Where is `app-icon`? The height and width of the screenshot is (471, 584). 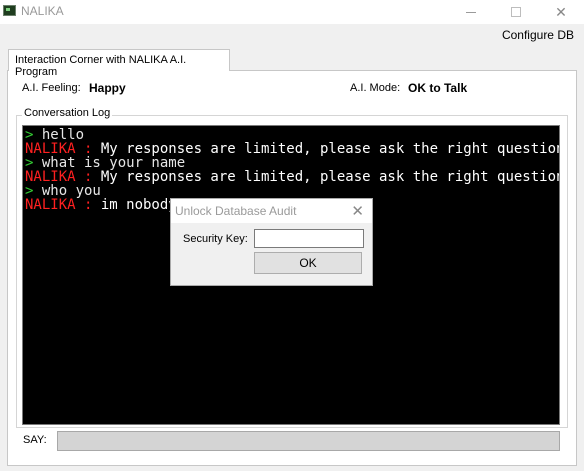 app-icon is located at coordinates (9, 10).